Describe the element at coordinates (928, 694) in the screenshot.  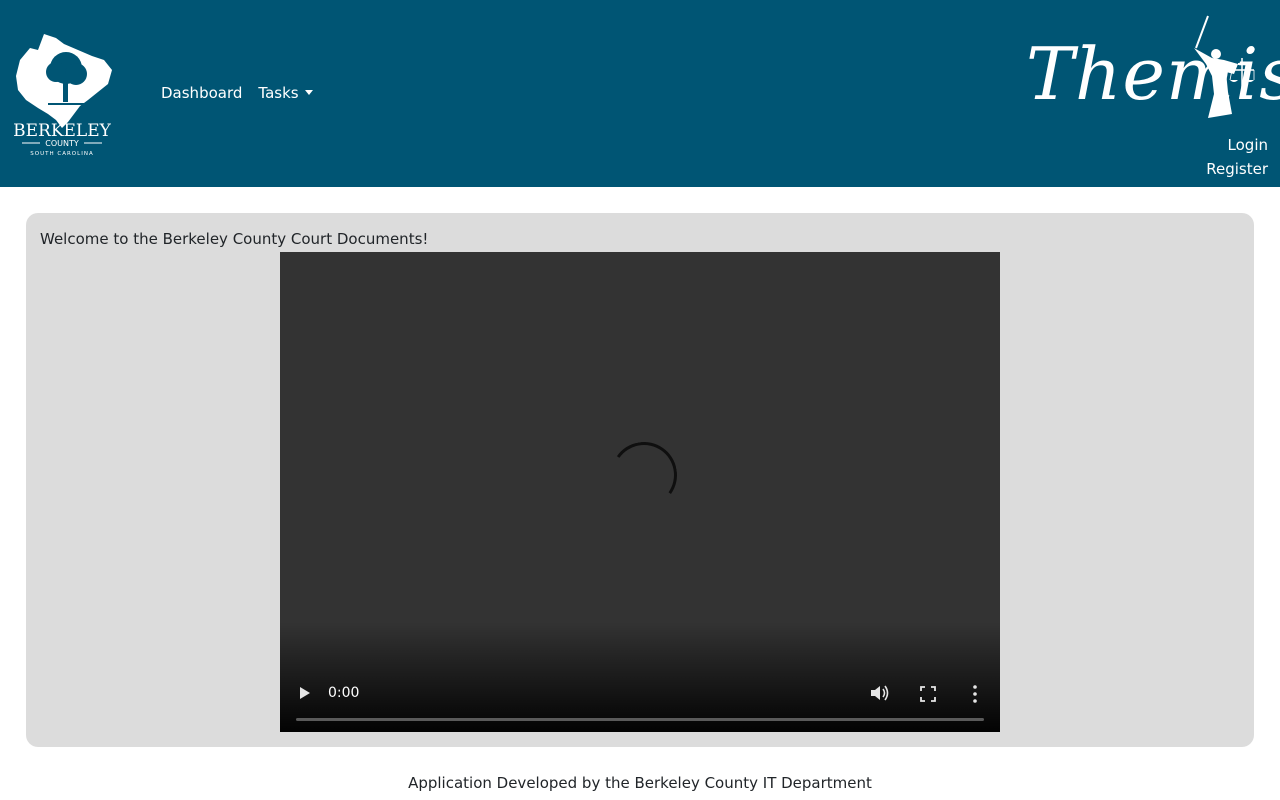
I see `fullscreen-icon` at that location.